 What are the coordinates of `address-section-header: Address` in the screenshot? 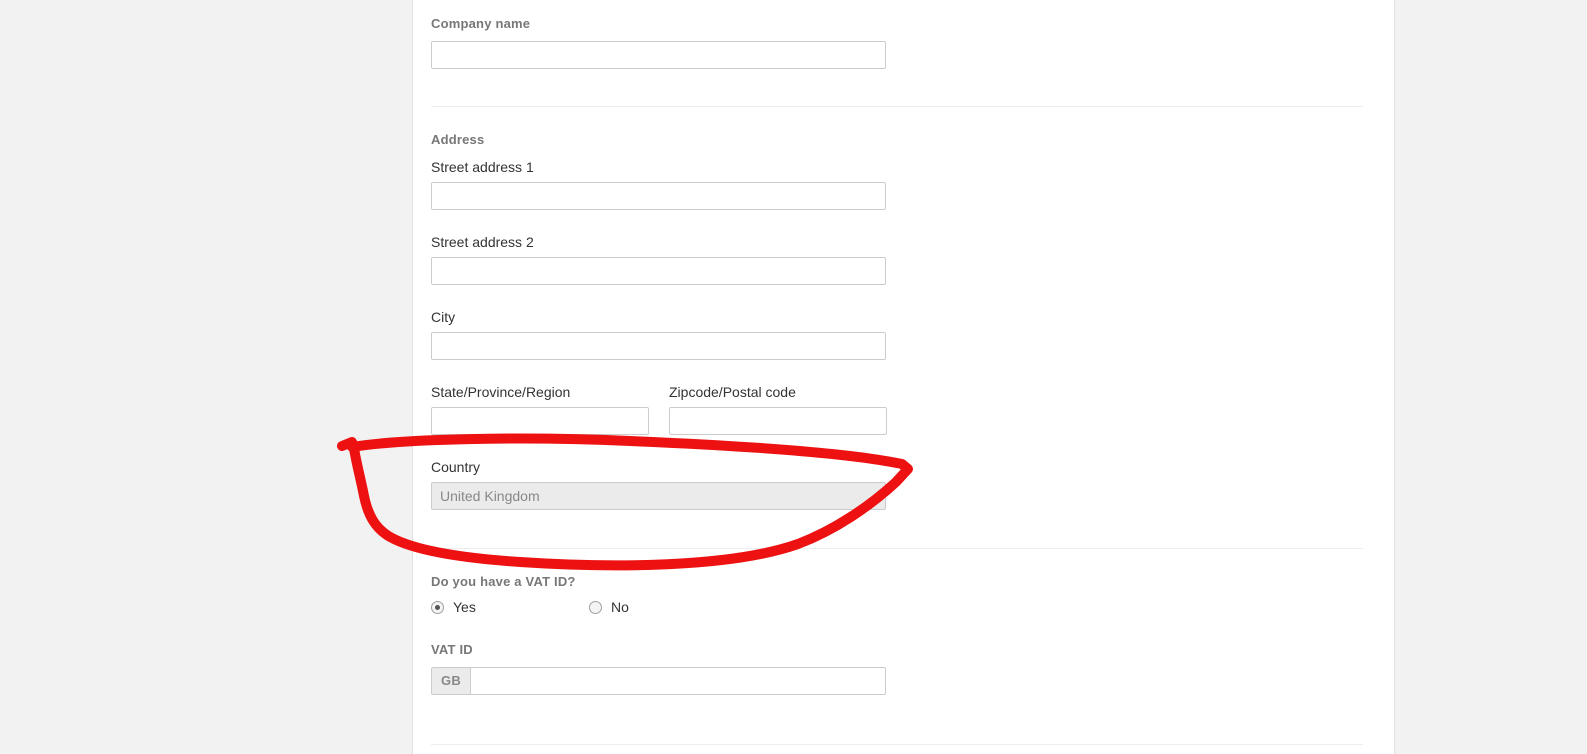 It's located at (458, 139).